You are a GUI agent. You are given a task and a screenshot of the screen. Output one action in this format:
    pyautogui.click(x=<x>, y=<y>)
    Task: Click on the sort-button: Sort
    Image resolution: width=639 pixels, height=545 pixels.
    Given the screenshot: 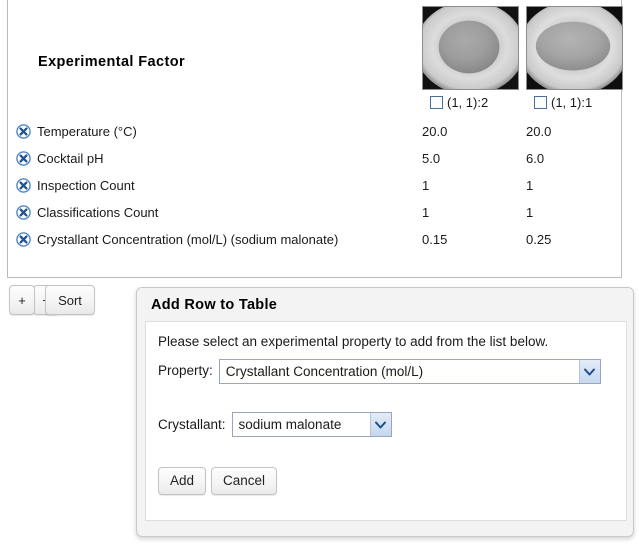 What is the action you would take?
    pyautogui.click(x=70, y=300)
    